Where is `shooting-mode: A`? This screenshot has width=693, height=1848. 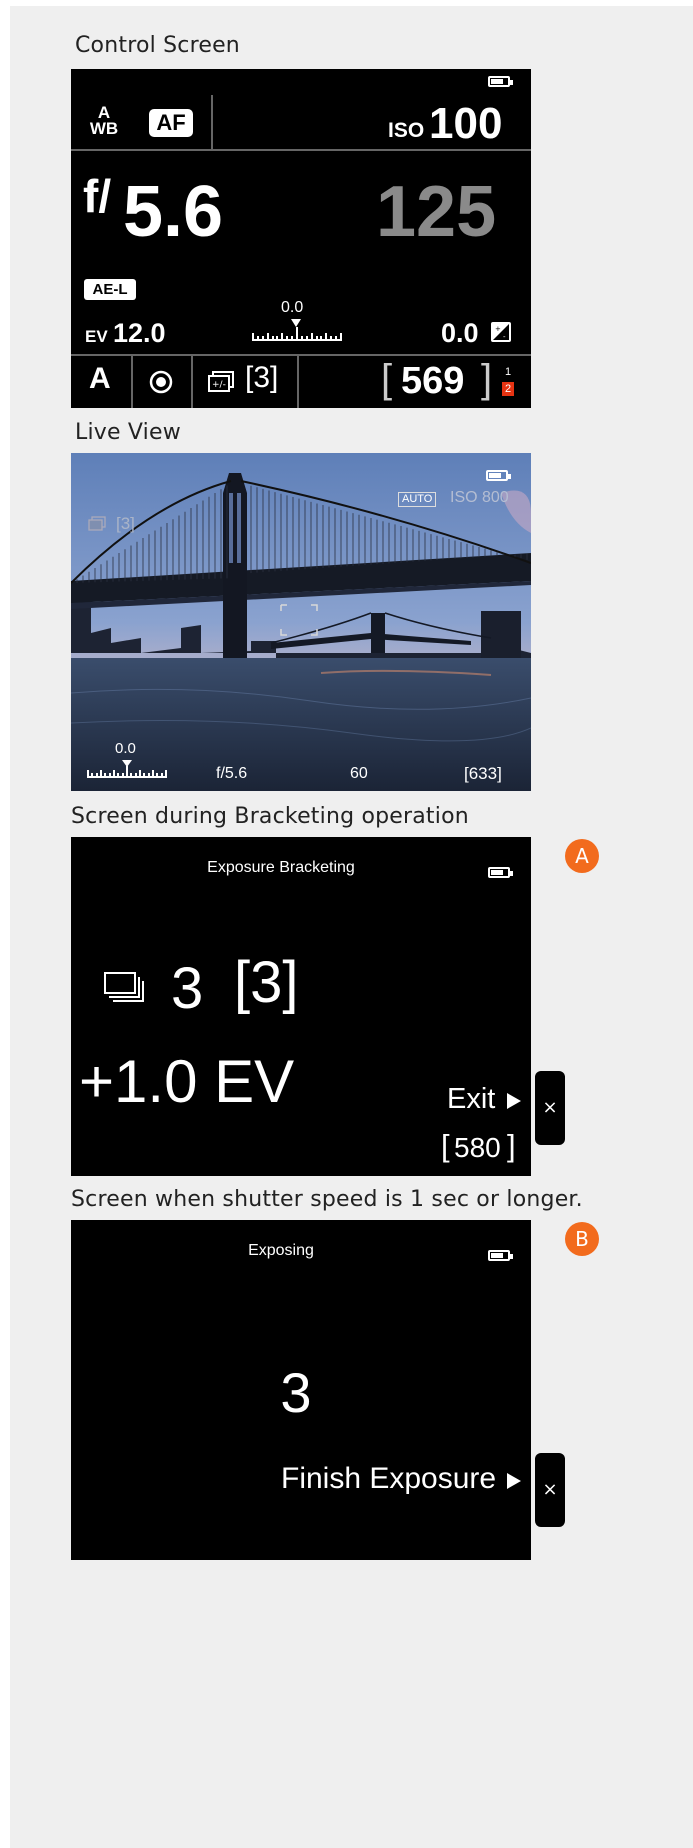
shooting-mode: A is located at coordinates (100, 379).